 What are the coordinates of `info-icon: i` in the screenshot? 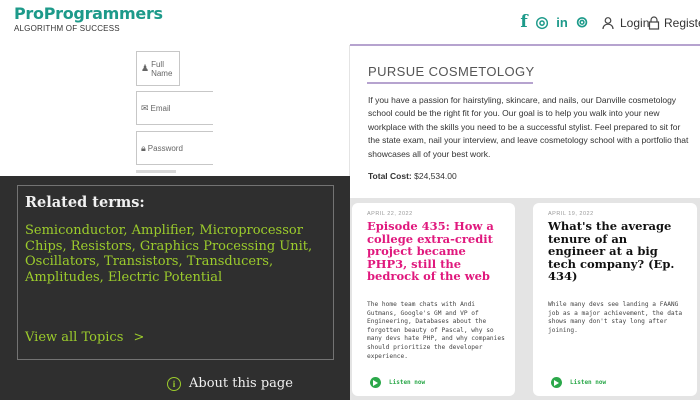 It's located at (174, 383).